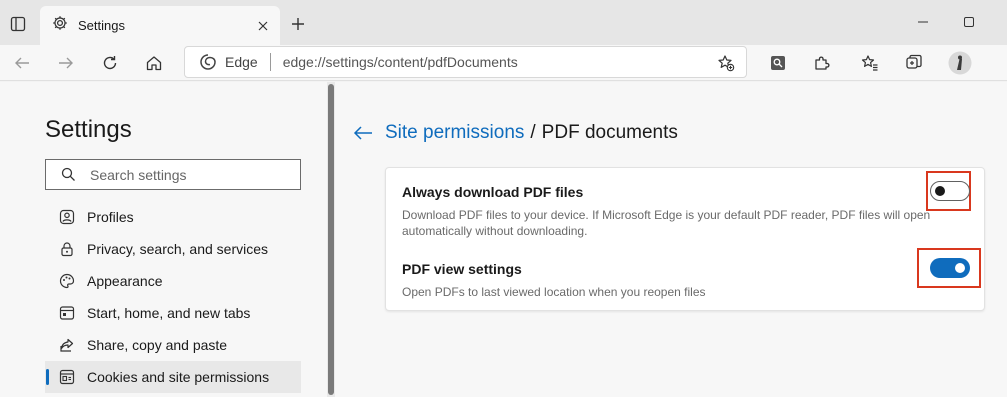 The width and height of the screenshot is (1007, 397). I want to click on close-icon, so click(263, 26).